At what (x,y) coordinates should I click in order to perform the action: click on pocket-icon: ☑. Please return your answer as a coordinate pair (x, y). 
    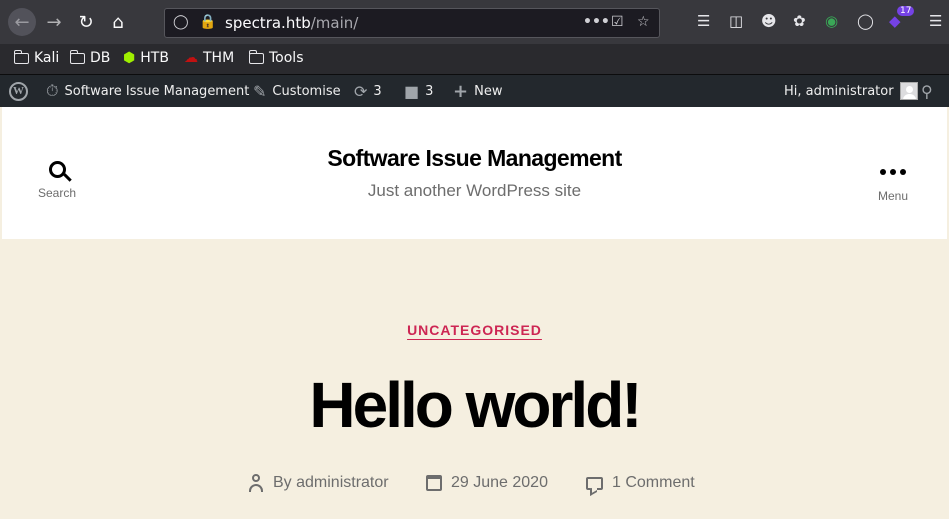
    Looking at the image, I should click on (617, 22).